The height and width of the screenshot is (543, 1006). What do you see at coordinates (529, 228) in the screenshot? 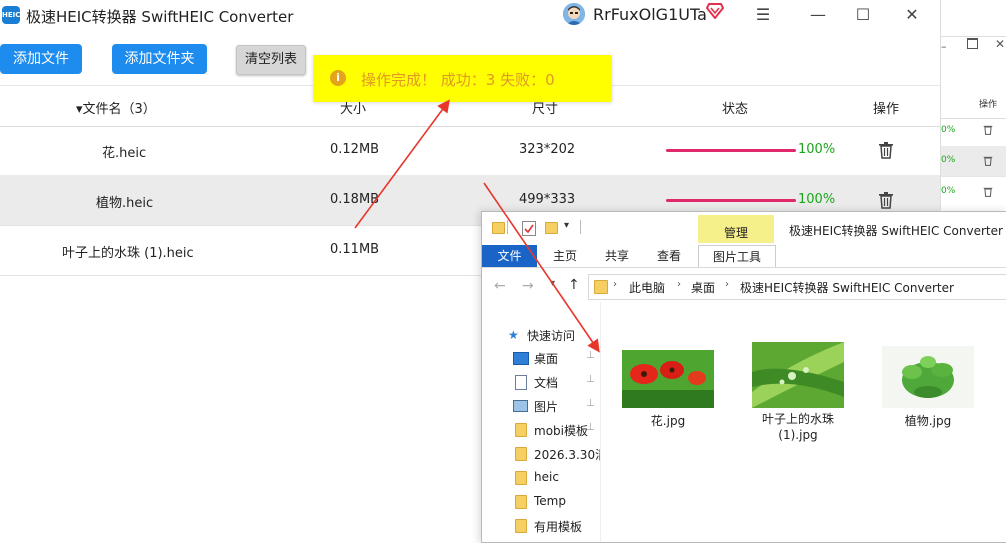
I see `properties-icon` at bounding box center [529, 228].